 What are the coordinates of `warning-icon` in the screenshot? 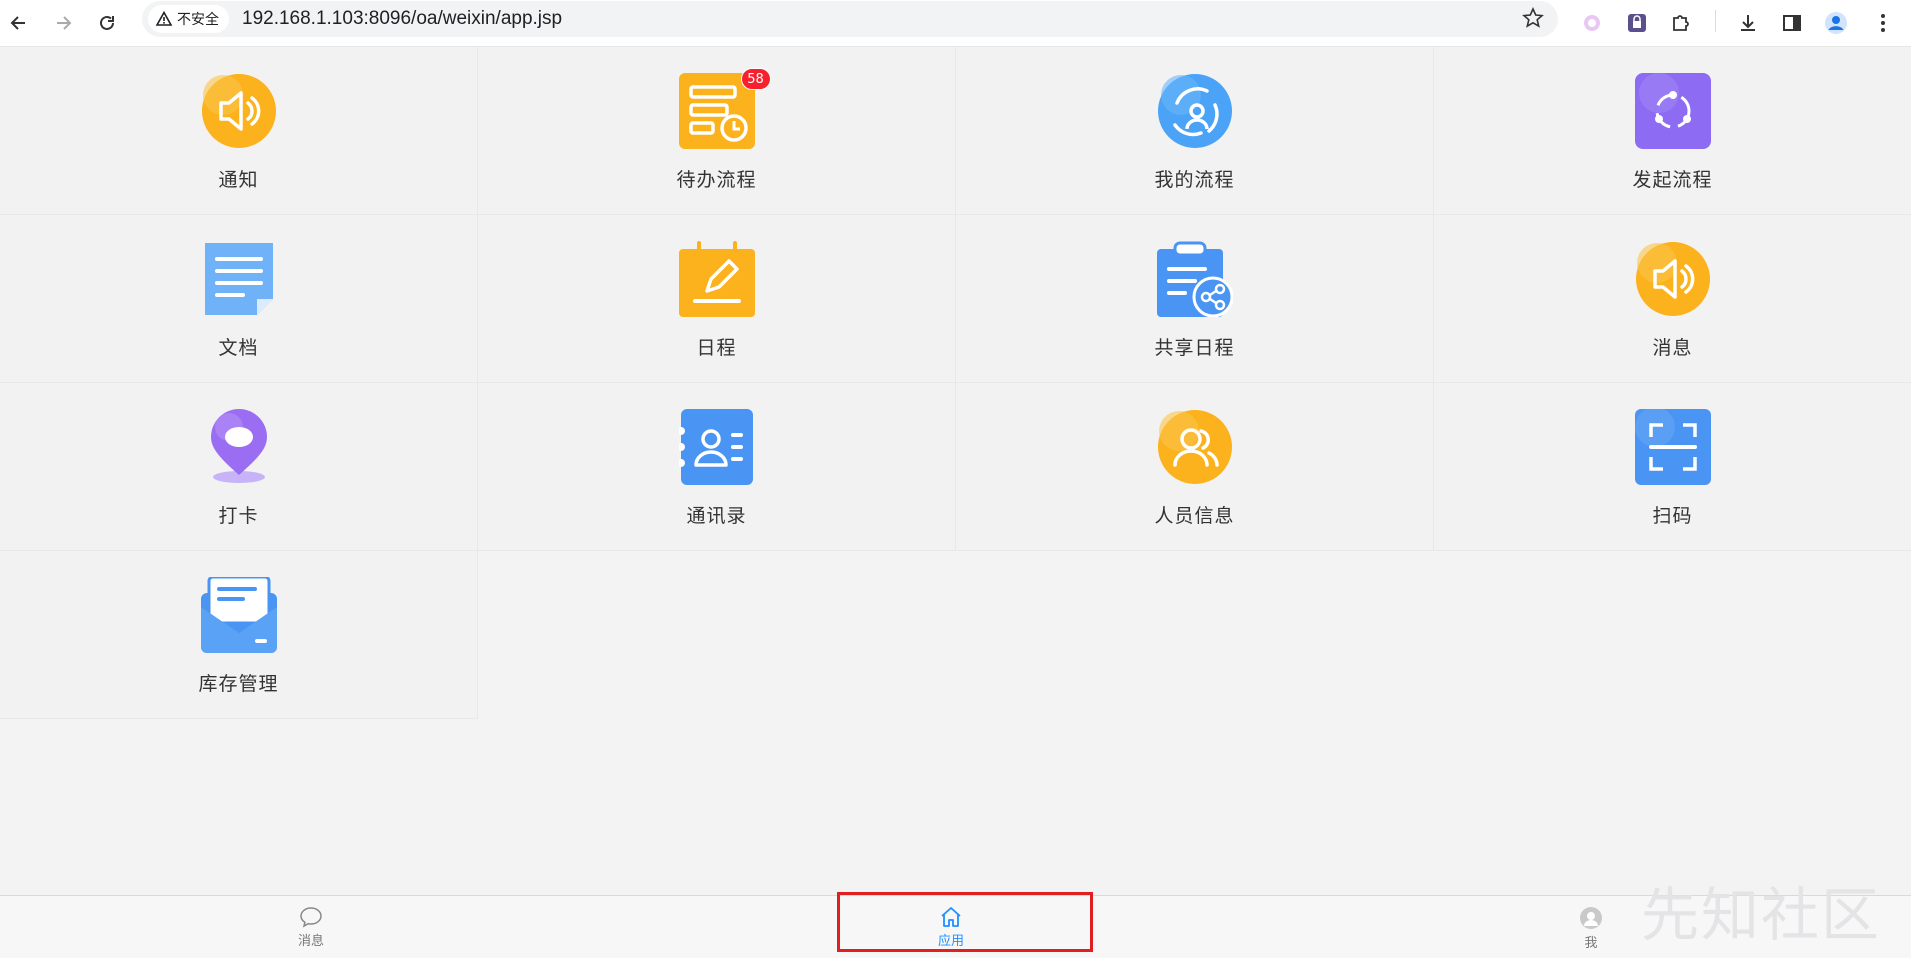 It's located at (164, 18).